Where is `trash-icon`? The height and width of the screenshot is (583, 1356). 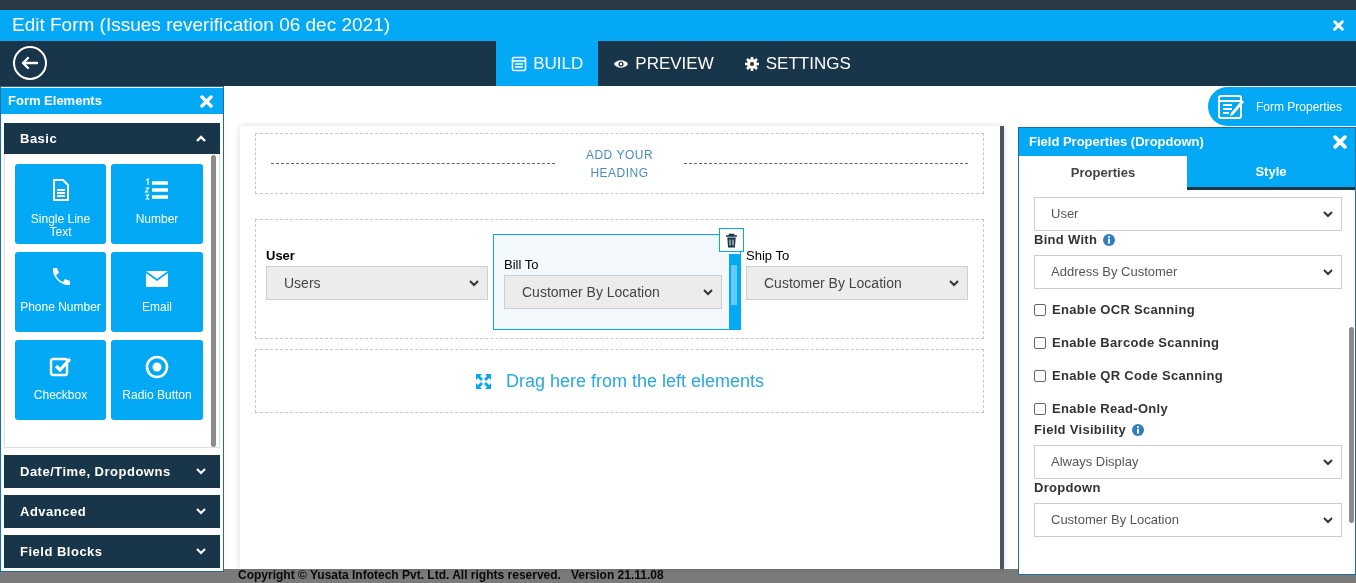 trash-icon is located at coordinates (731, 240).